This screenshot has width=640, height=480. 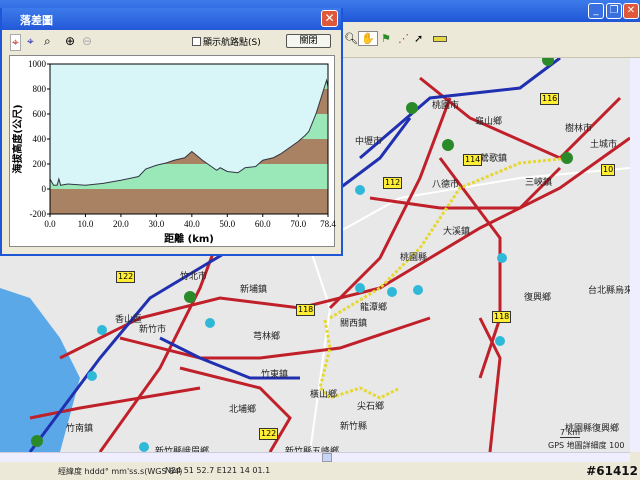 What do you see at coordinates (298, 224) in the screenshot?
I see `x-tick-label: 70.0` at bounding box center [298, 224].